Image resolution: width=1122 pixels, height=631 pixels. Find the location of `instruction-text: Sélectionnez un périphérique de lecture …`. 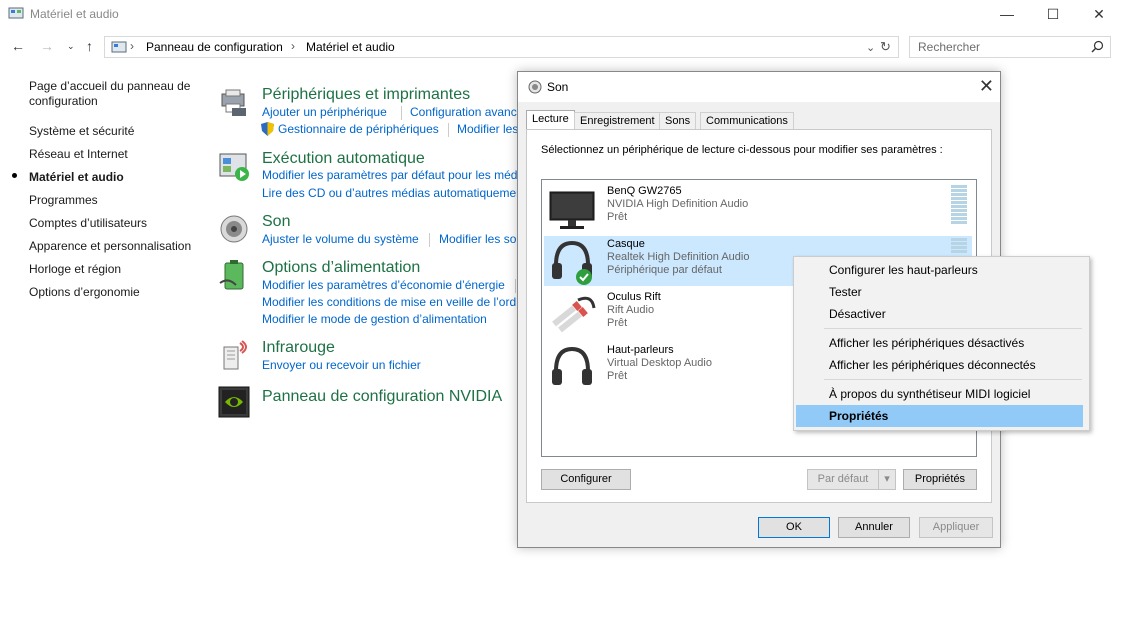

instruction-text: Sélectionnez un périphérique de lecture … is located at coordinates (742, 150).